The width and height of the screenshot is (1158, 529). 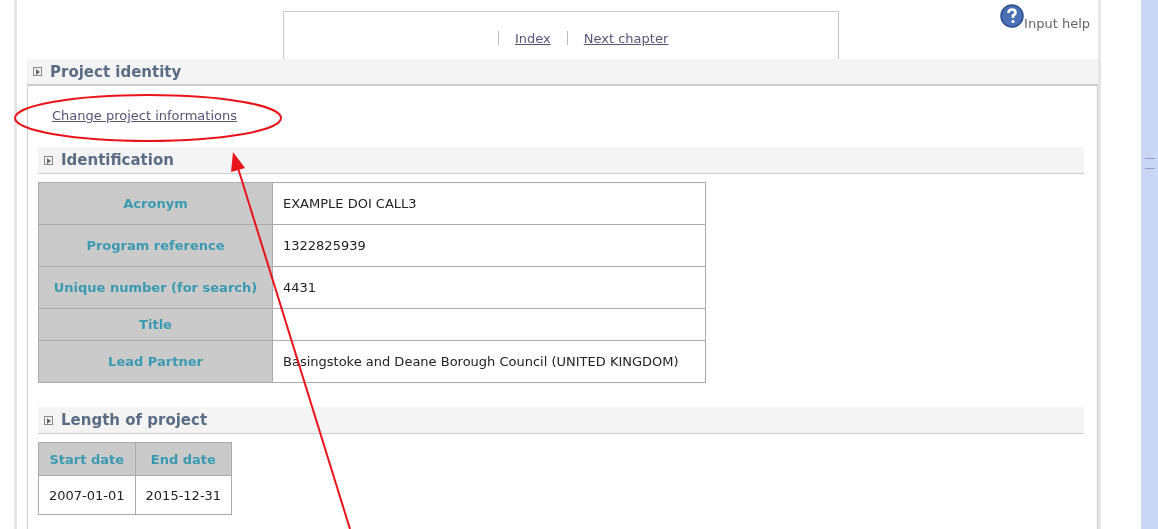 I want to click on column-header: End date, so click(x=183, y=459).